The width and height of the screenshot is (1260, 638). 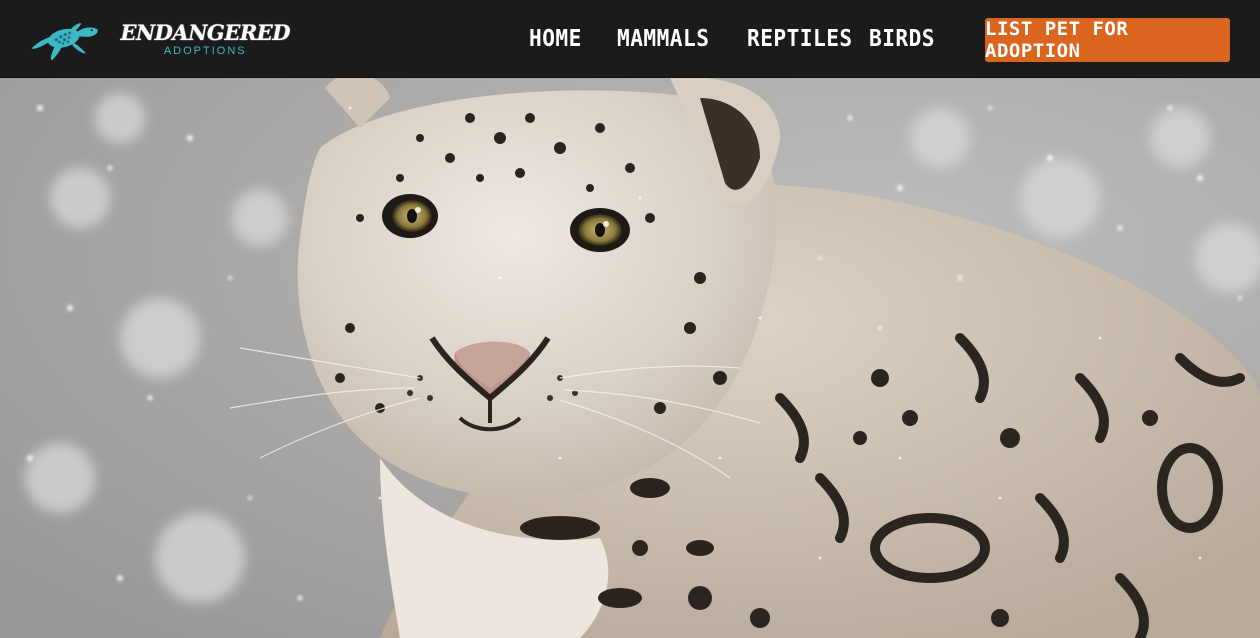 I want to click on nav-reptiles: REPTILES, so click(x=799, y=39).